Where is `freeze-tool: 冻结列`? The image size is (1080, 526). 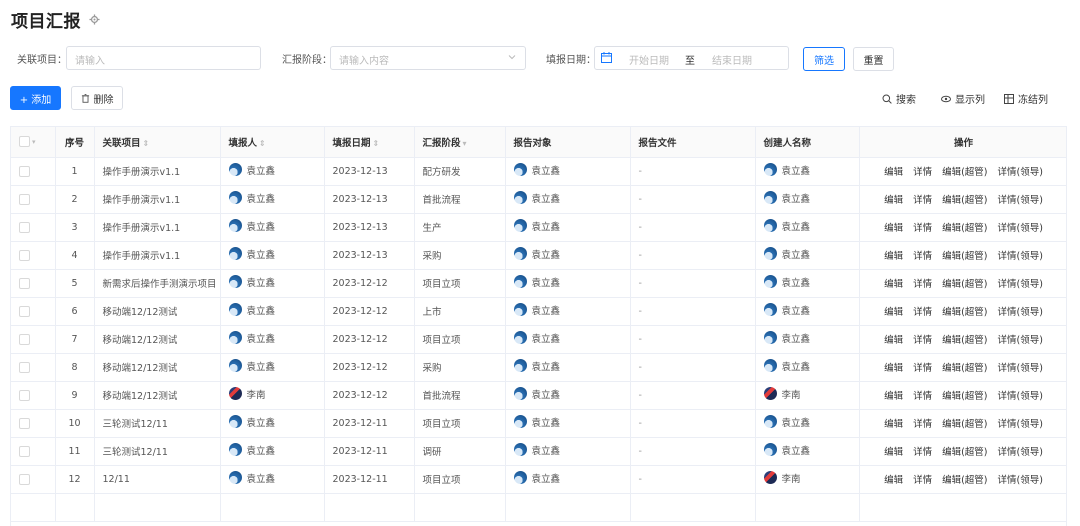 freeze-tool: 冻结列 is located at coordinates (1026, 98).